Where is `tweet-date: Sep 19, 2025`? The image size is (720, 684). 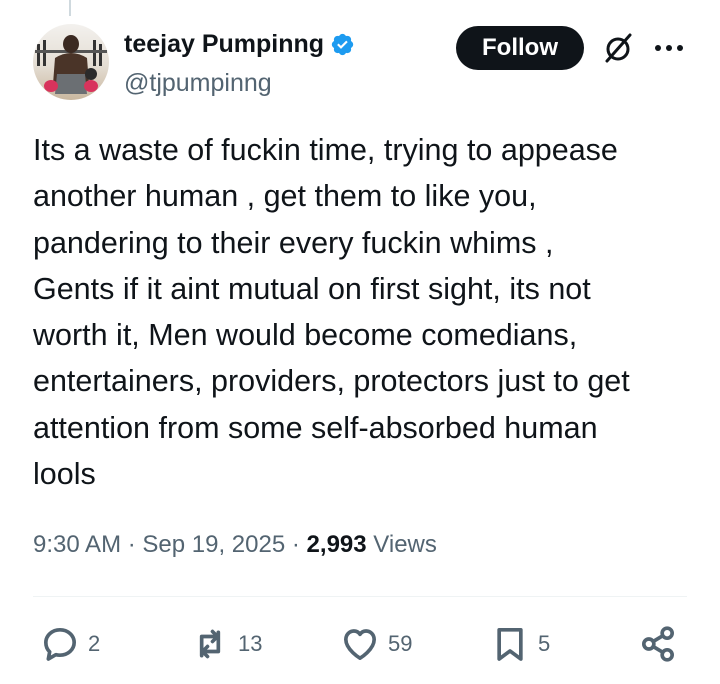
tweet-date: Sep 19, 2025 is located at coordinates (213, 544).